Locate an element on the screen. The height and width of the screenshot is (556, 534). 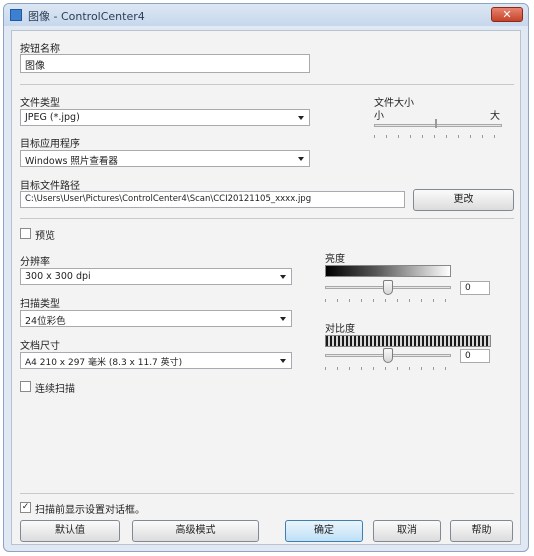
preview-checkbox is located at coordinates (25, 233).